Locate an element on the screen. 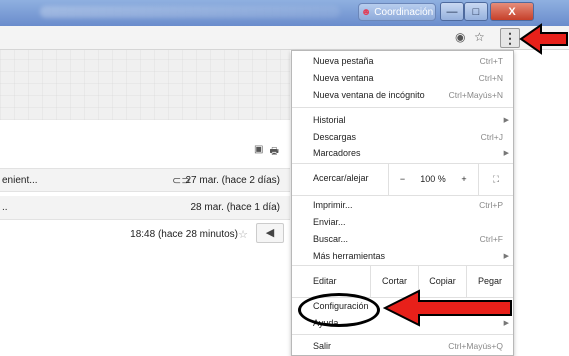 This screenshot has width=569, height=356. profile-button: ☻ Coordinación is located at coordinates (397, 12).